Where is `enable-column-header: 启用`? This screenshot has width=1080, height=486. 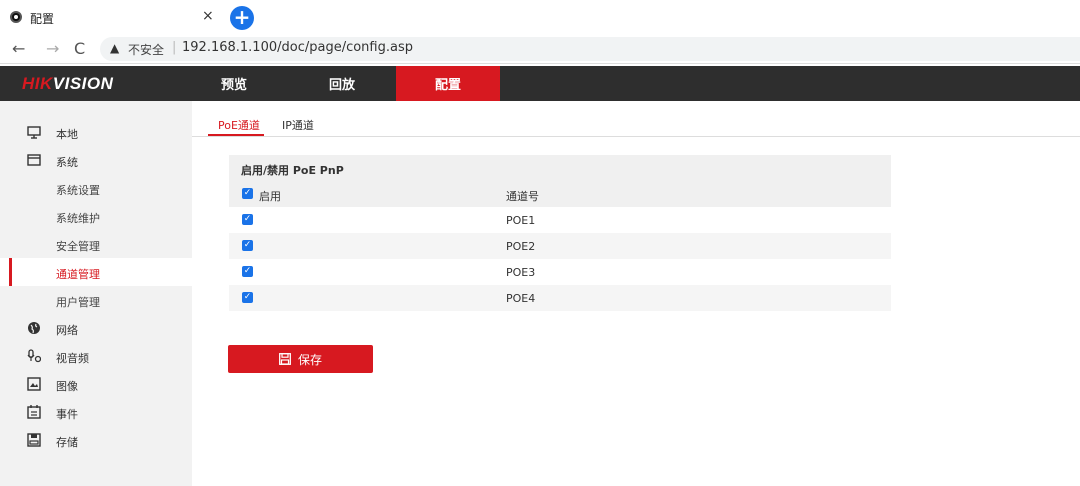 enable-column-header: 启用 is located at coordinates (270, 196).